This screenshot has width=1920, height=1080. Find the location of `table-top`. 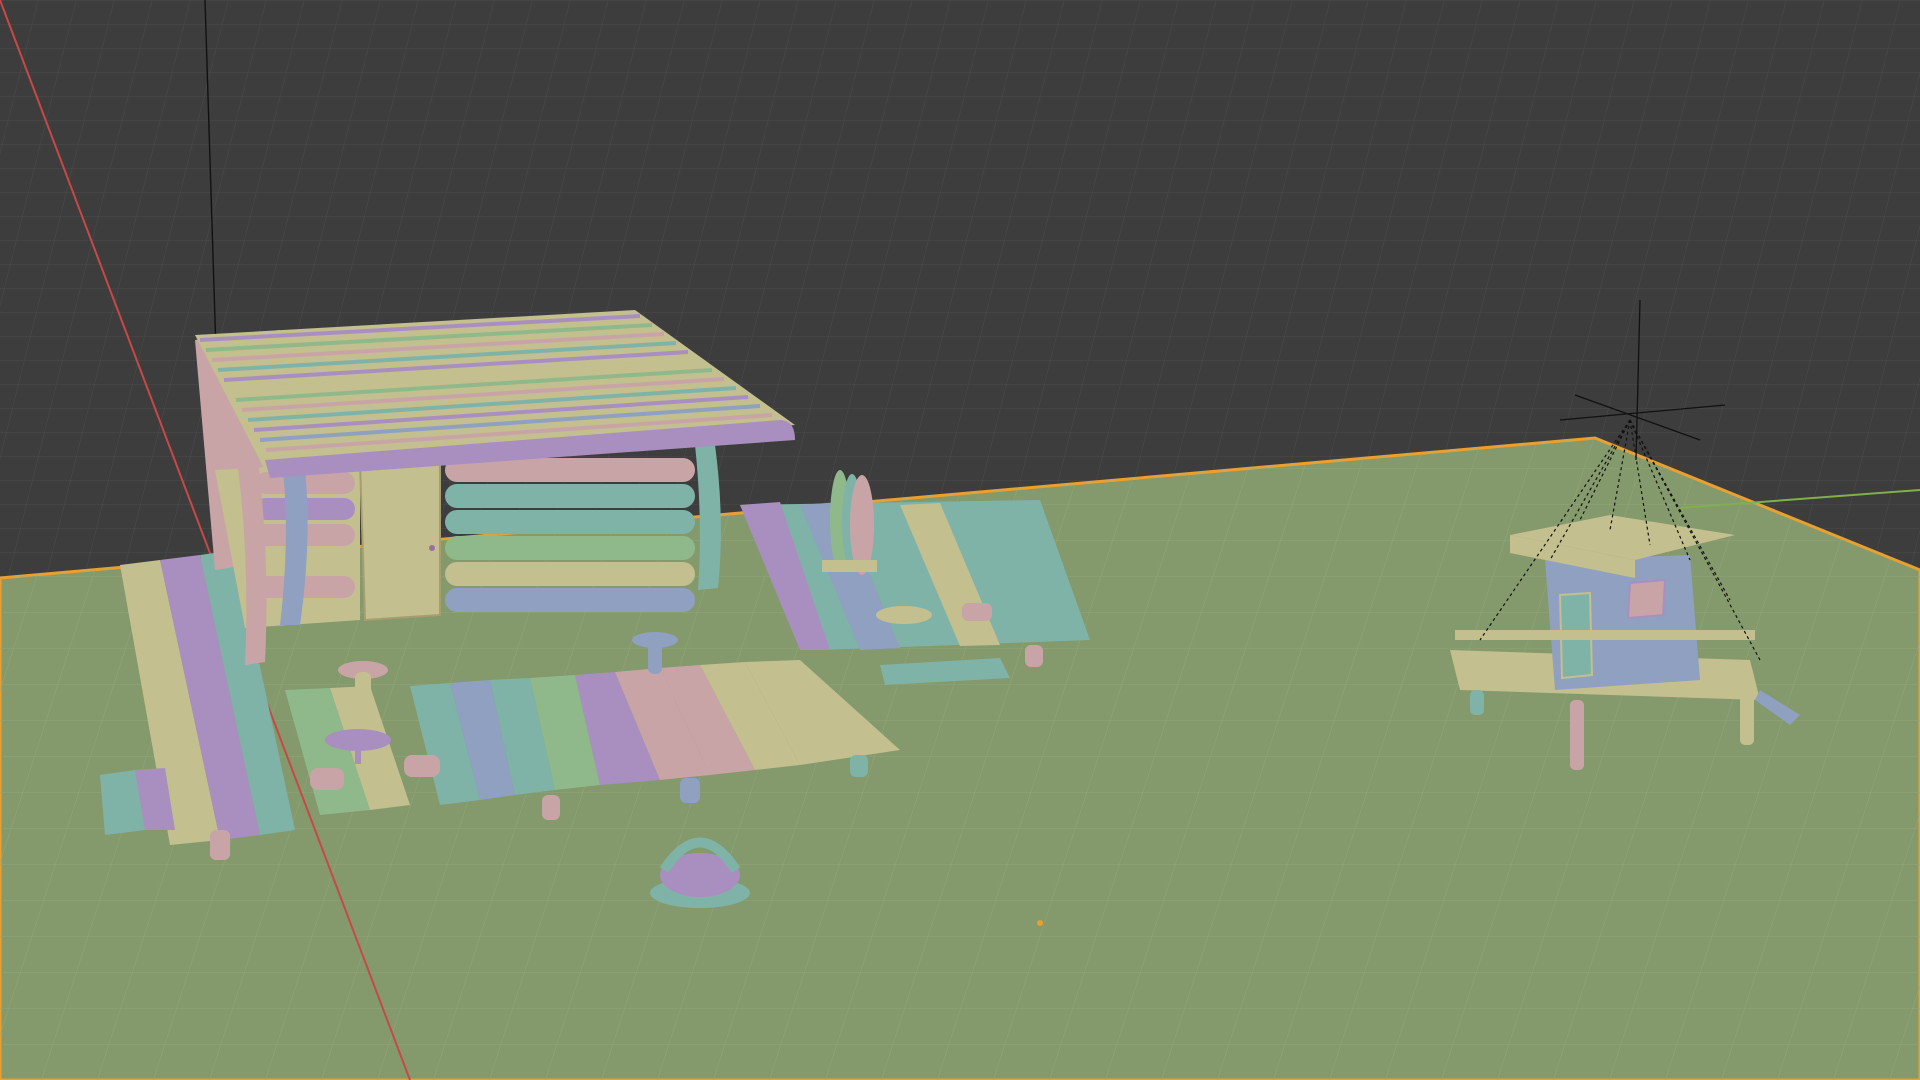

table-top is located at coordinates (904, 615).